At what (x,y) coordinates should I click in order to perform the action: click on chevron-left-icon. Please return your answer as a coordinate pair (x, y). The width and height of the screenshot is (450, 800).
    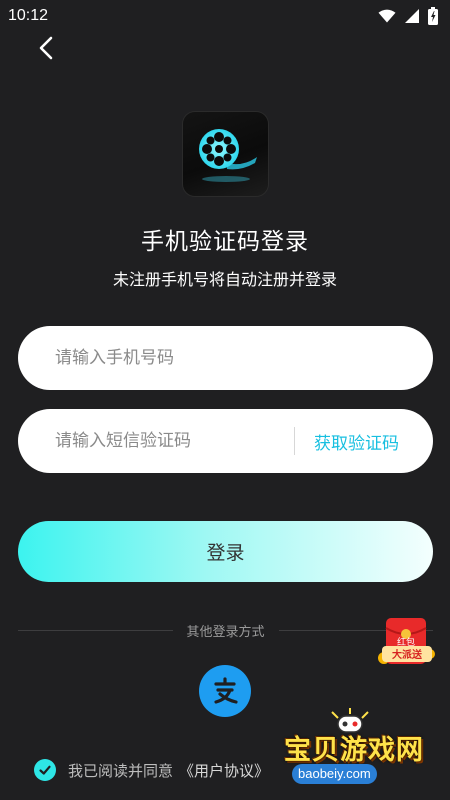
    Looking at the image, I should click on (46, 48).